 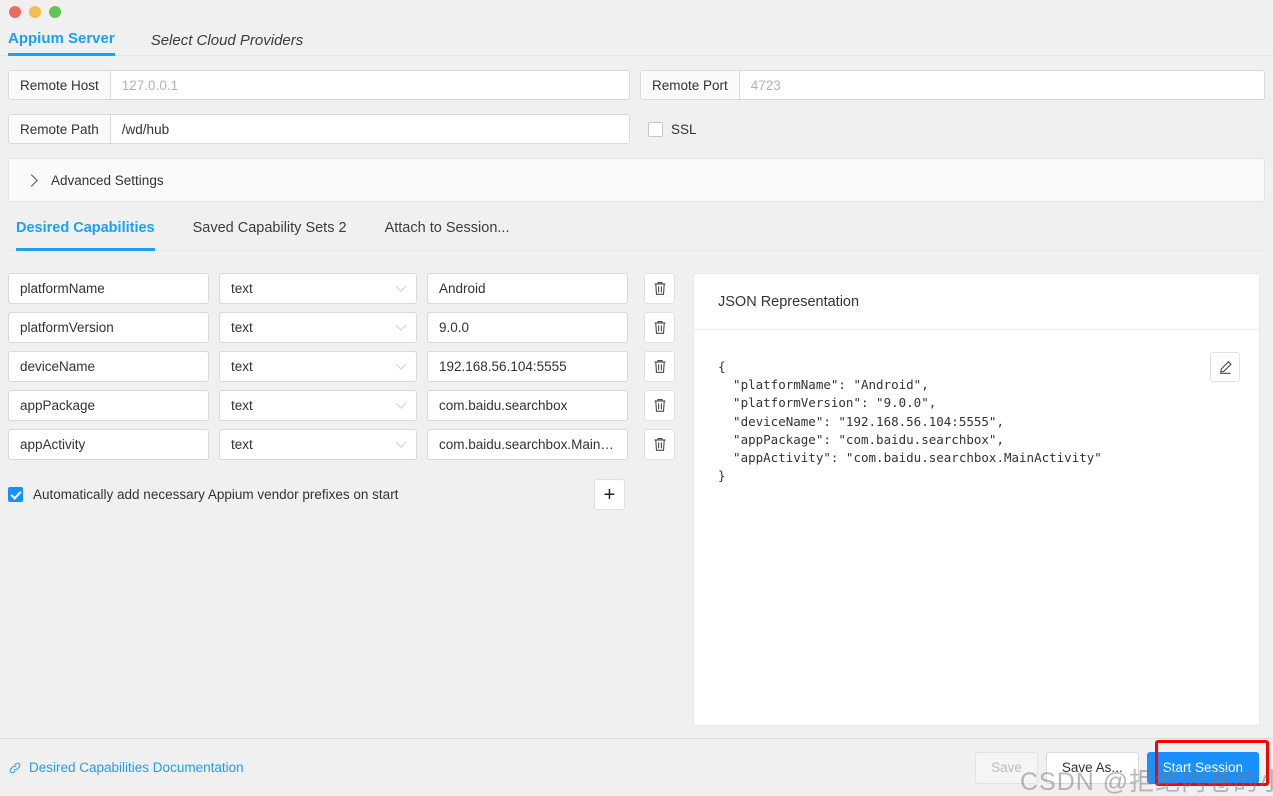 What do you see at coordinates (227, 44) in the screenshot?
I see `tab-select-cloud-providers: Select Cloud Providers` at bounding box center [227, 44].